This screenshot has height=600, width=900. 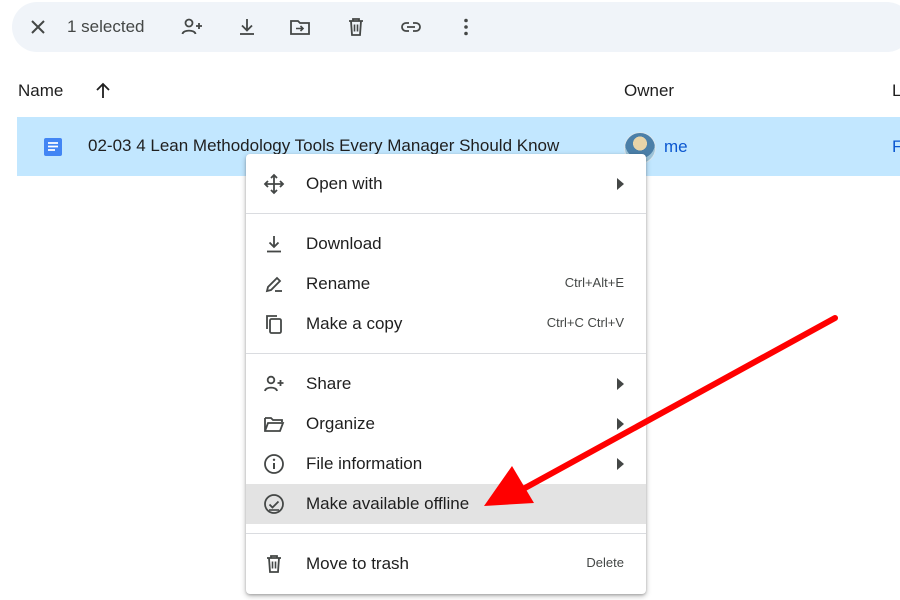 What do you see at coordinates (446, 244) in the screenshot?
I see `menu-item-download: Download` at bounding box center [446, 244].